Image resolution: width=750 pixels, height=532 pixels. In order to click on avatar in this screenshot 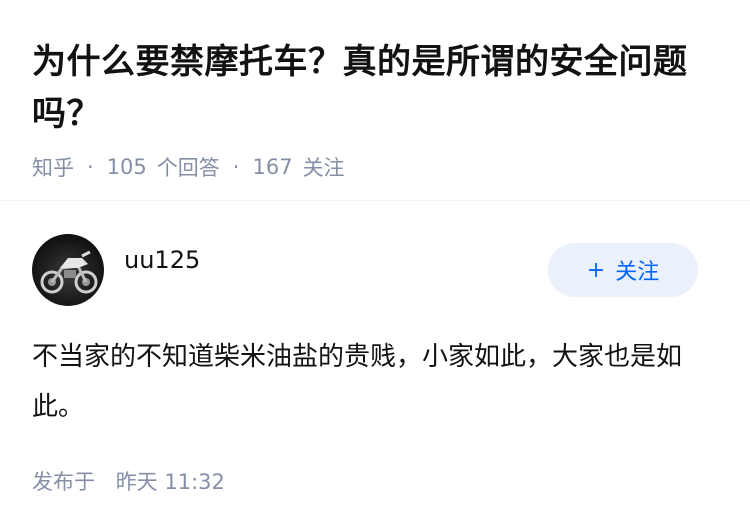, I will do `click(68, 270)`.